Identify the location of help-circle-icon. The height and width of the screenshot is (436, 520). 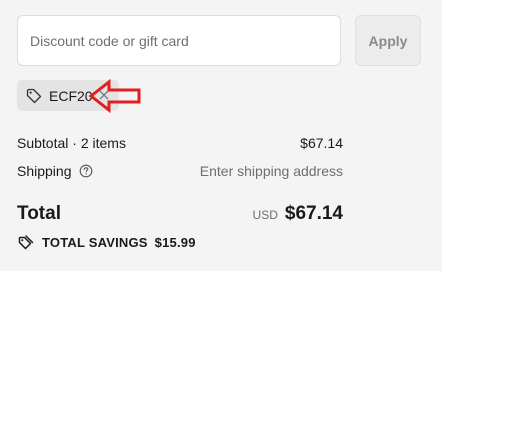
(86, 171).